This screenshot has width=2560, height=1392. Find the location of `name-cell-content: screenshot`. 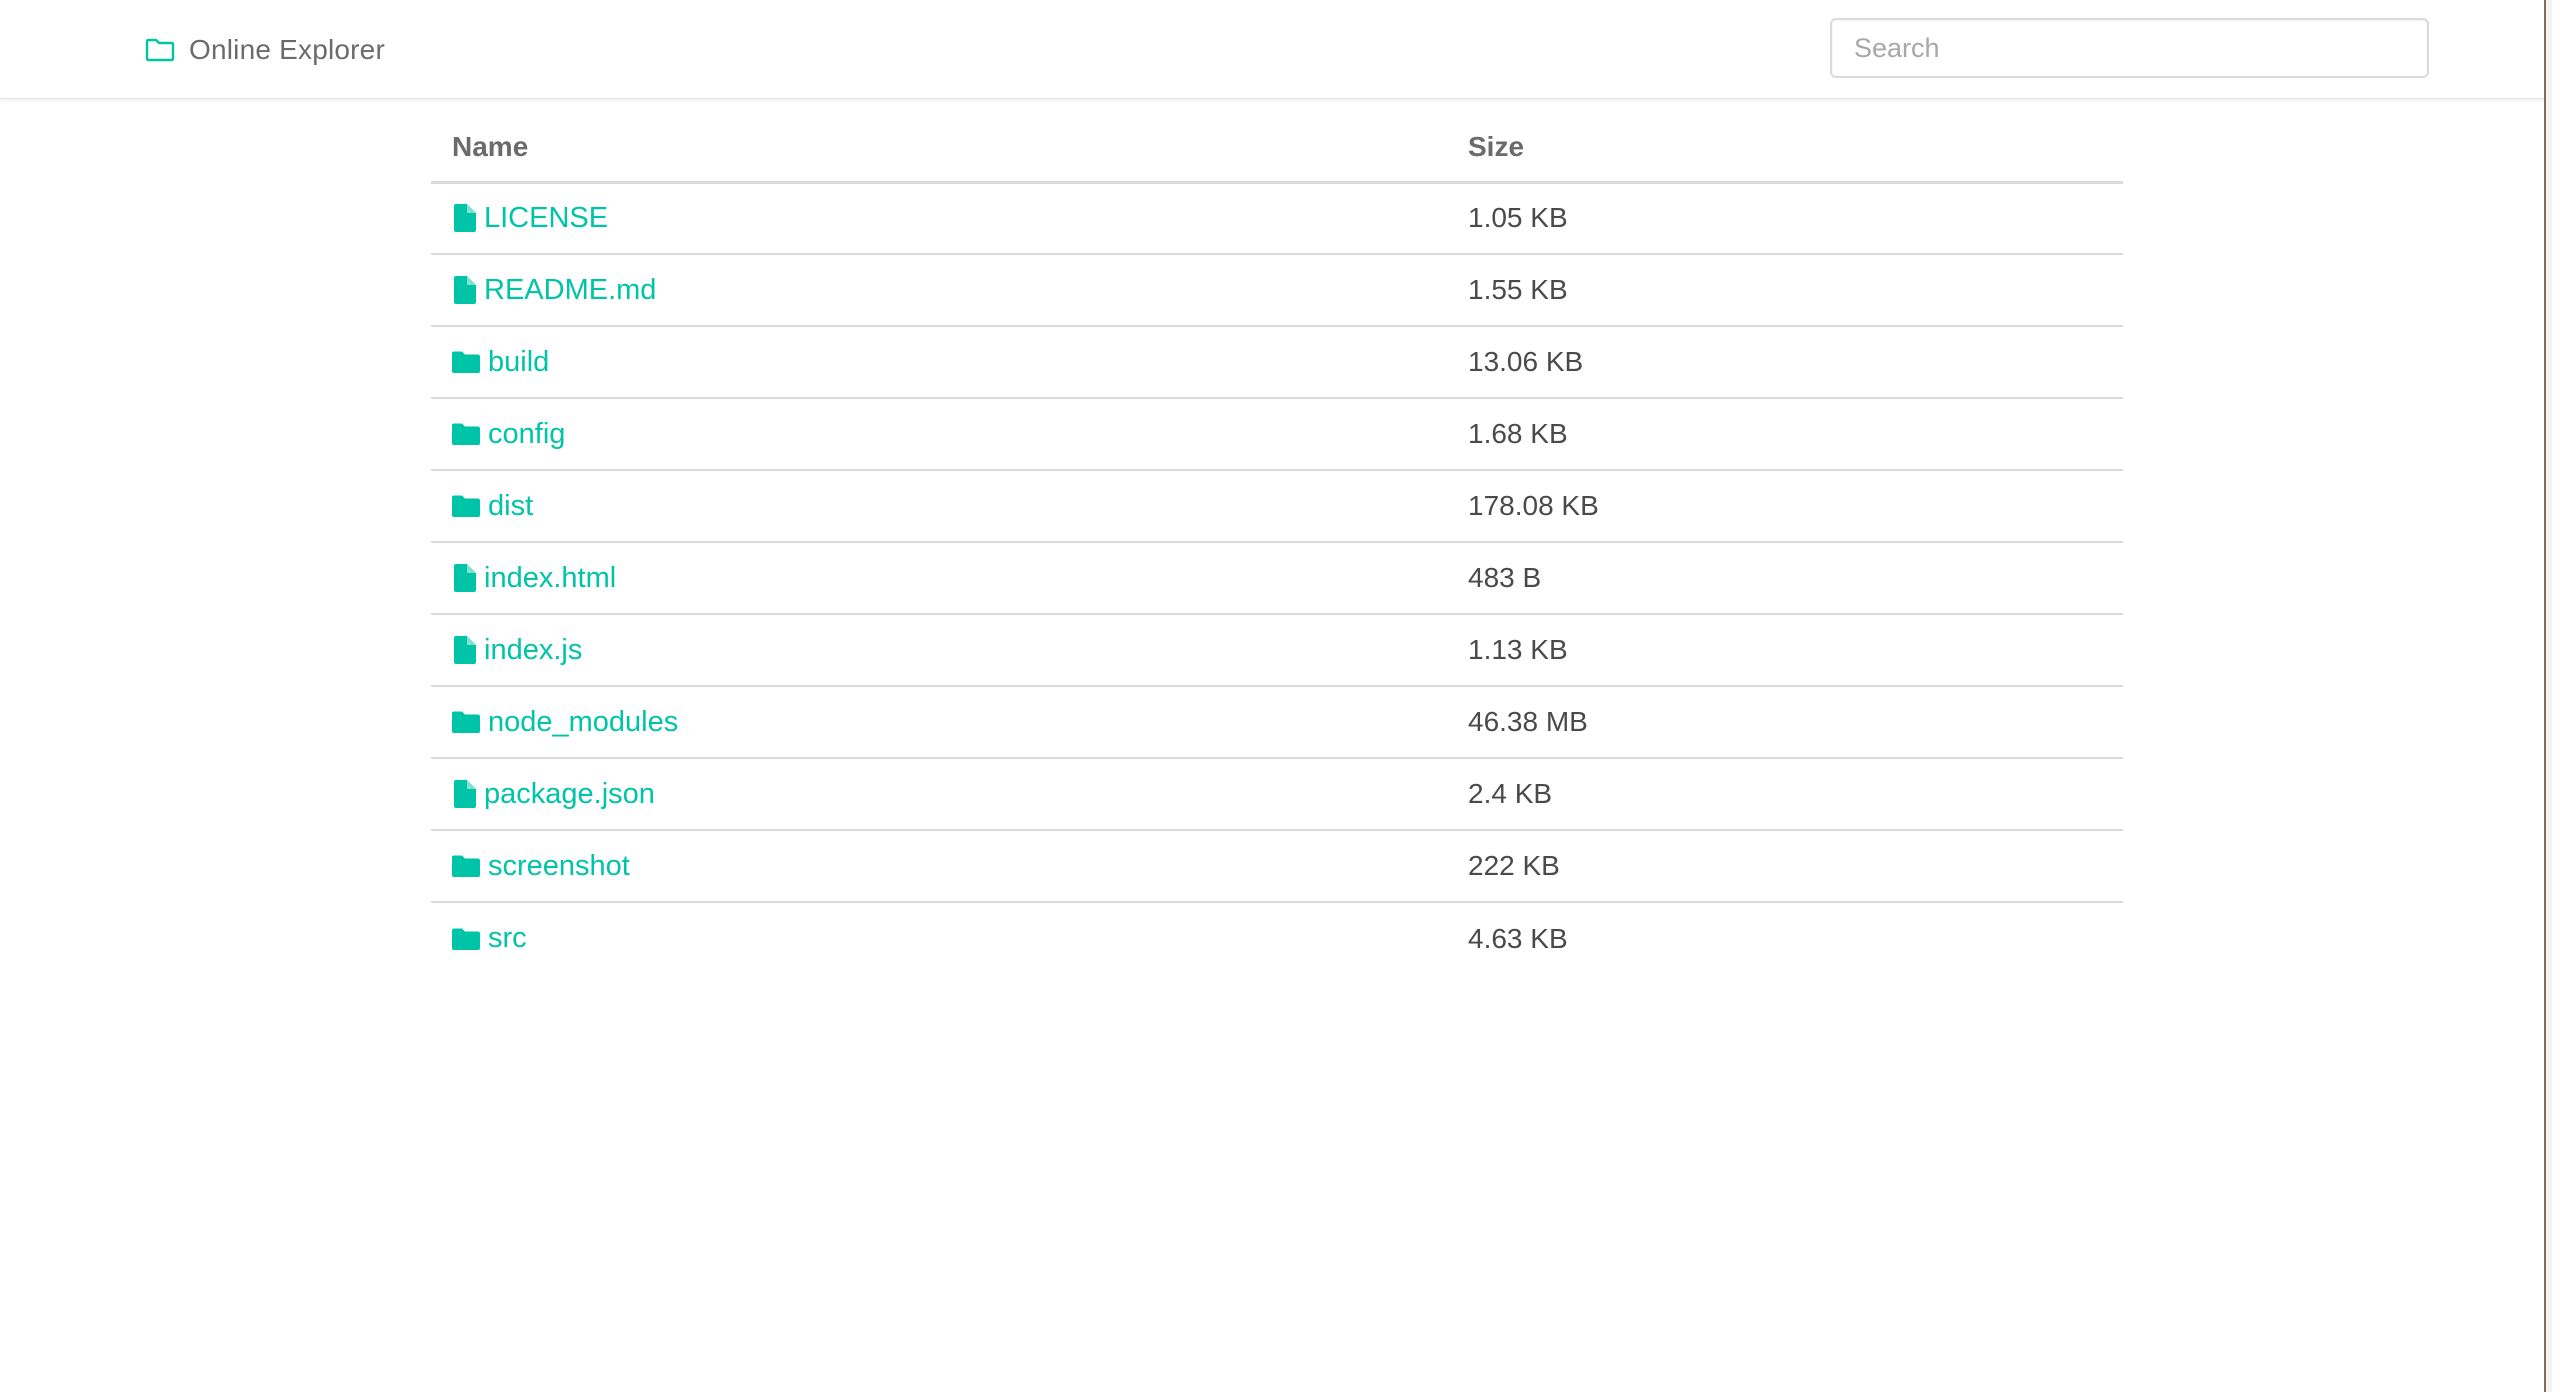

name-cell-content: screenshot is located at coordinates (939, 866).